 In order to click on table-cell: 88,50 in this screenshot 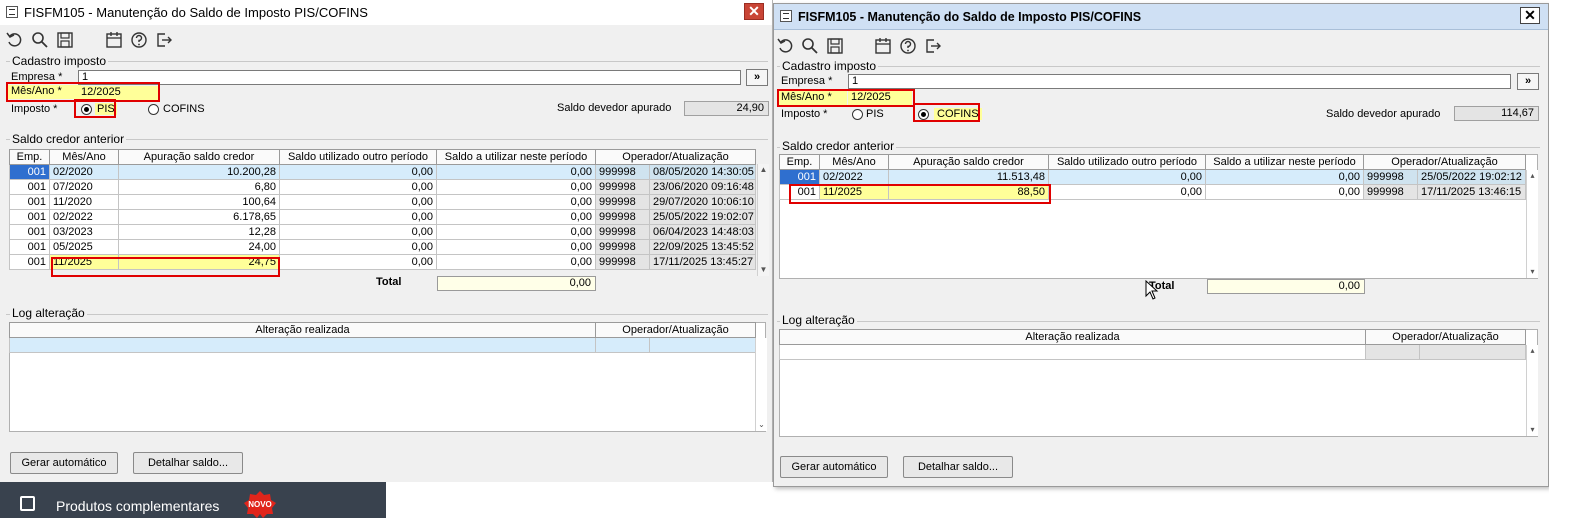, I will do `click(968, 192)`.